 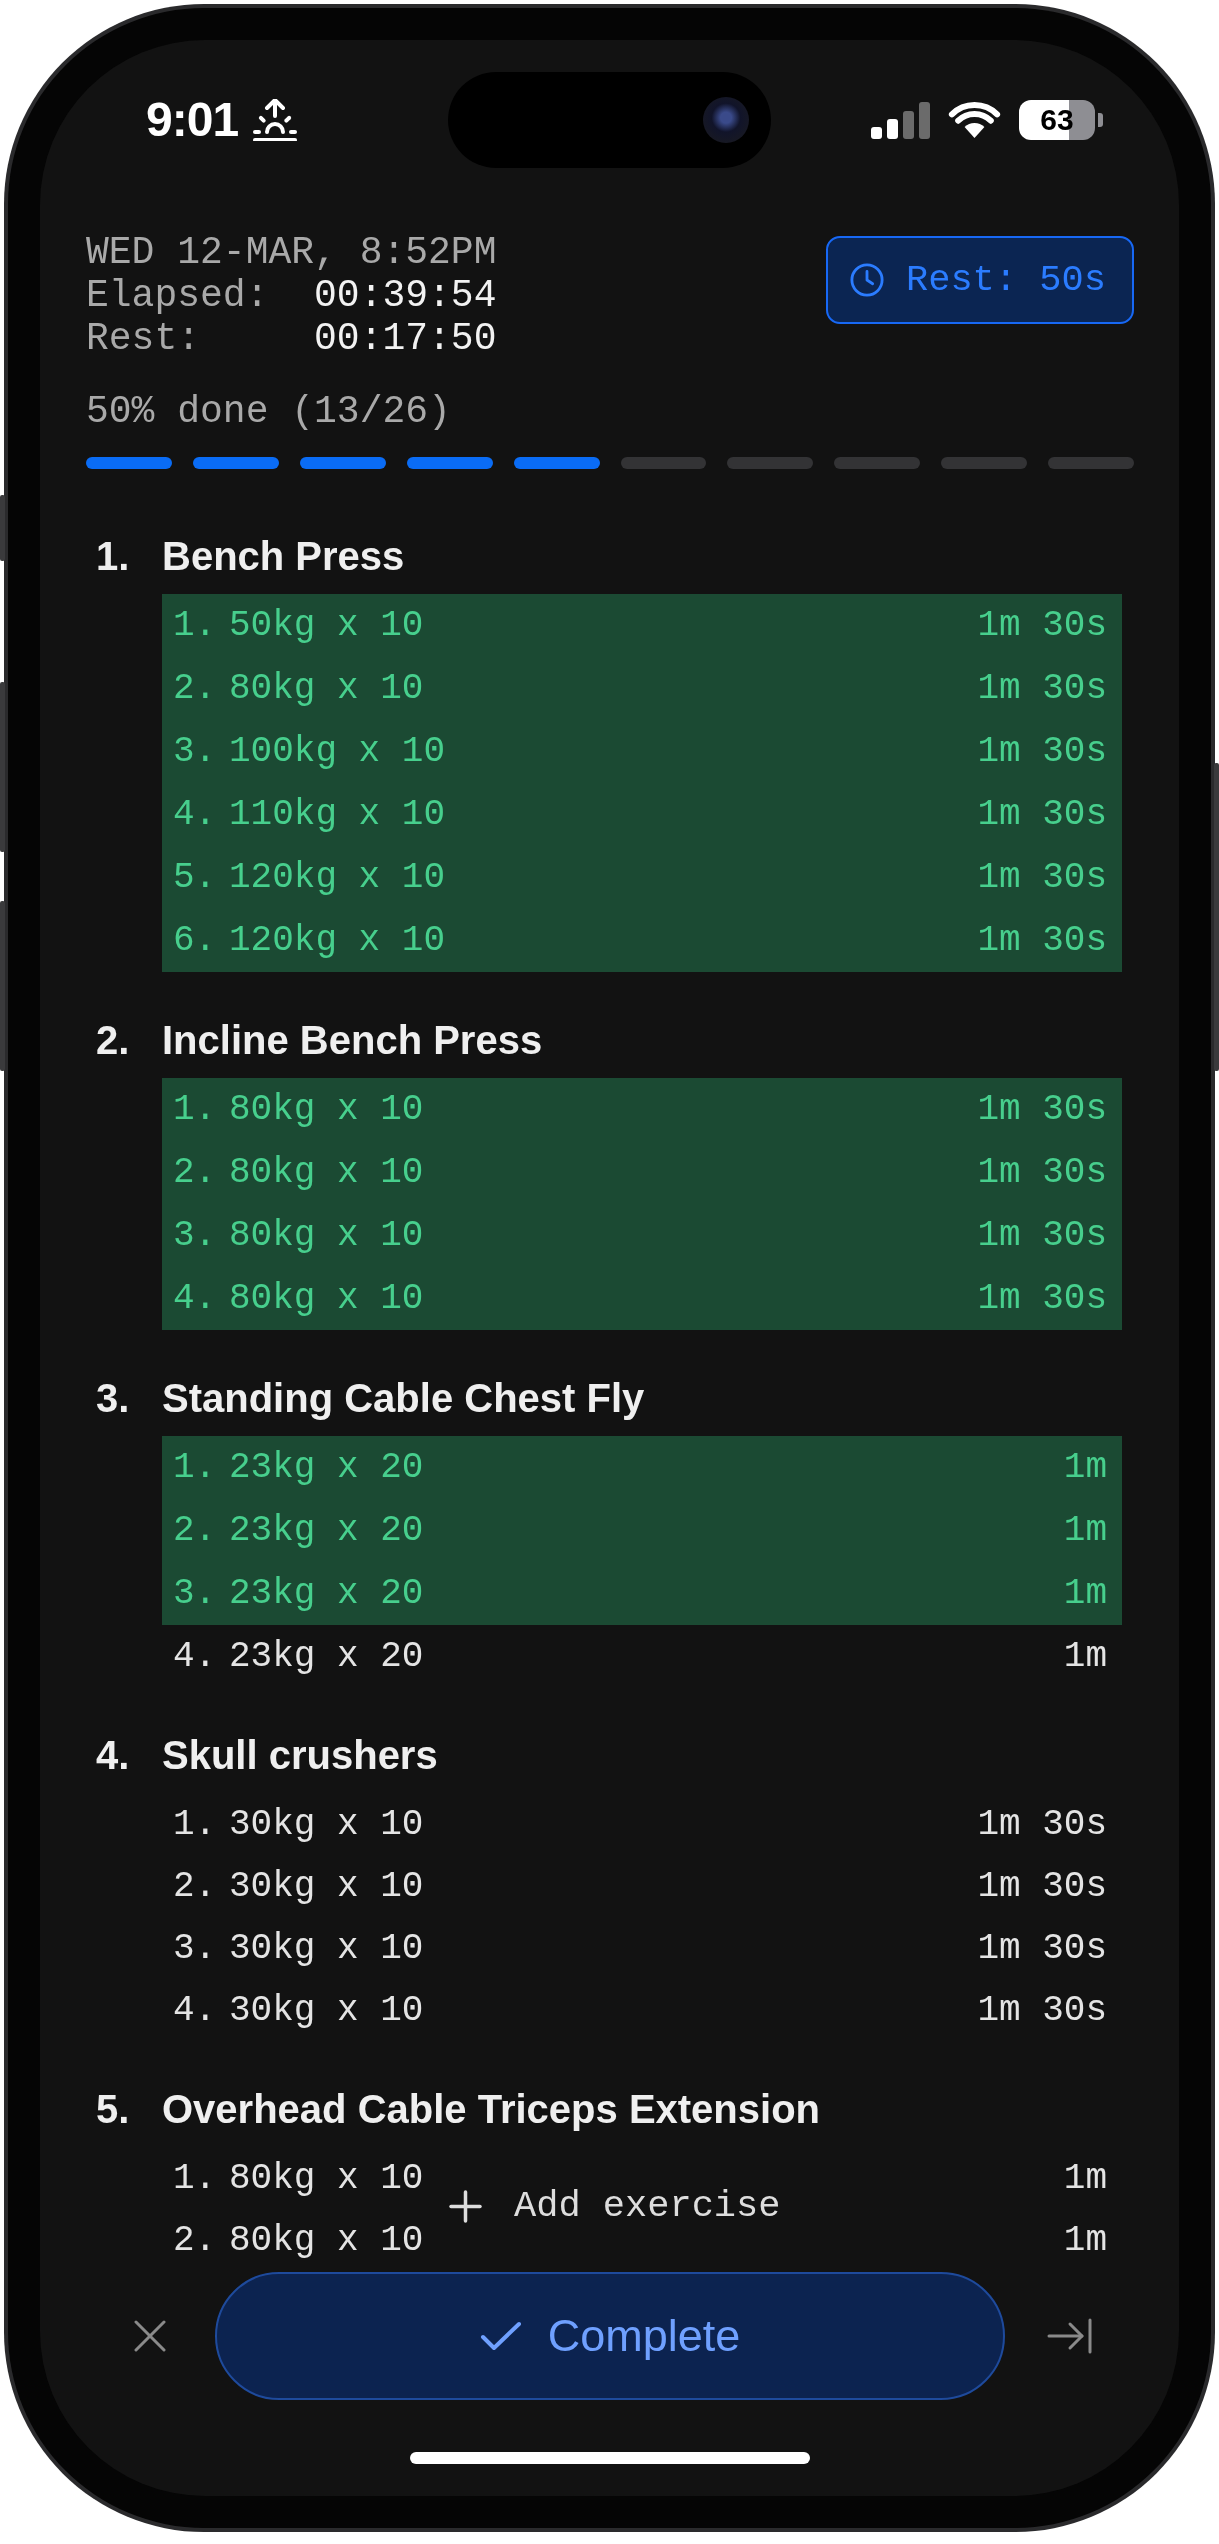 I want to click on timer-value: 00:39:54, so click(x=405, y=295).